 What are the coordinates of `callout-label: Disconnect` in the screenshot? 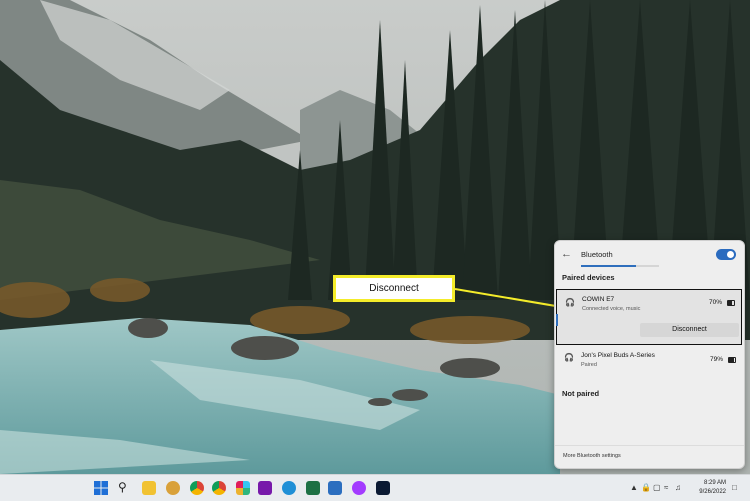 It's located at (394, 288).